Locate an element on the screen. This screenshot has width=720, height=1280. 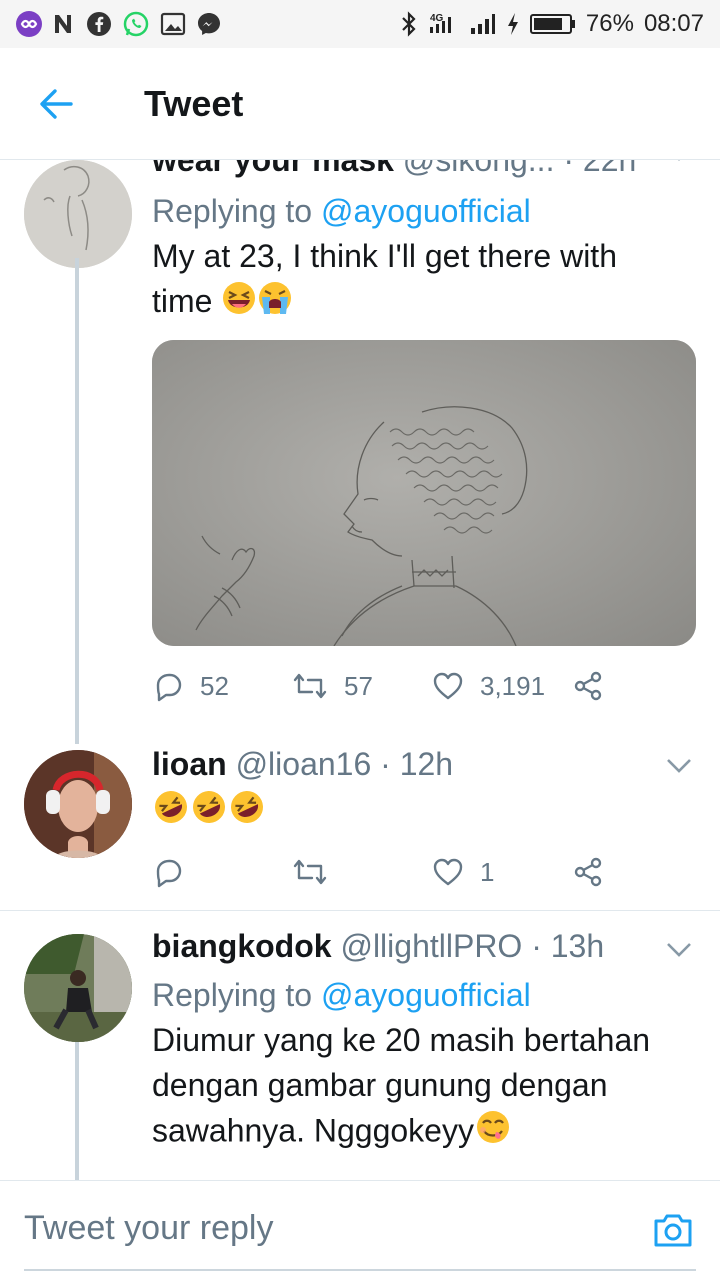
app-bar: Tweet is located at coordinates (360, 104).